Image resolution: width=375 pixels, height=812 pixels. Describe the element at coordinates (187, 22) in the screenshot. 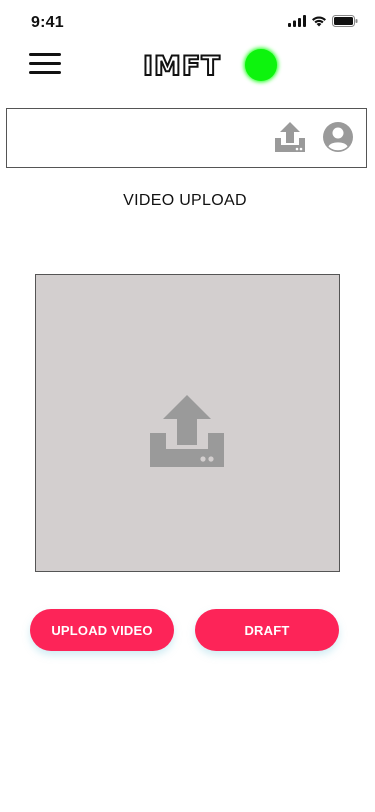

I see `status-bar: 9:41` at that location.